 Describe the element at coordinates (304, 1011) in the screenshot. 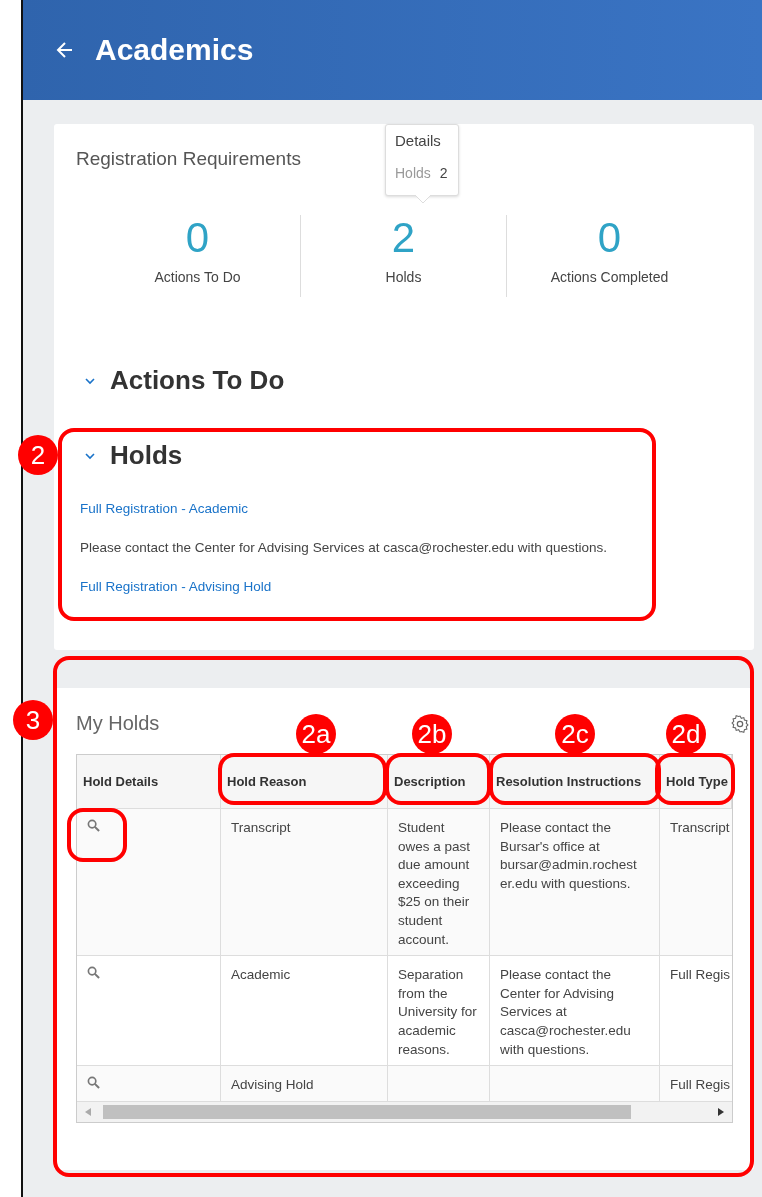

I see `table-cell: Academic` at that location.